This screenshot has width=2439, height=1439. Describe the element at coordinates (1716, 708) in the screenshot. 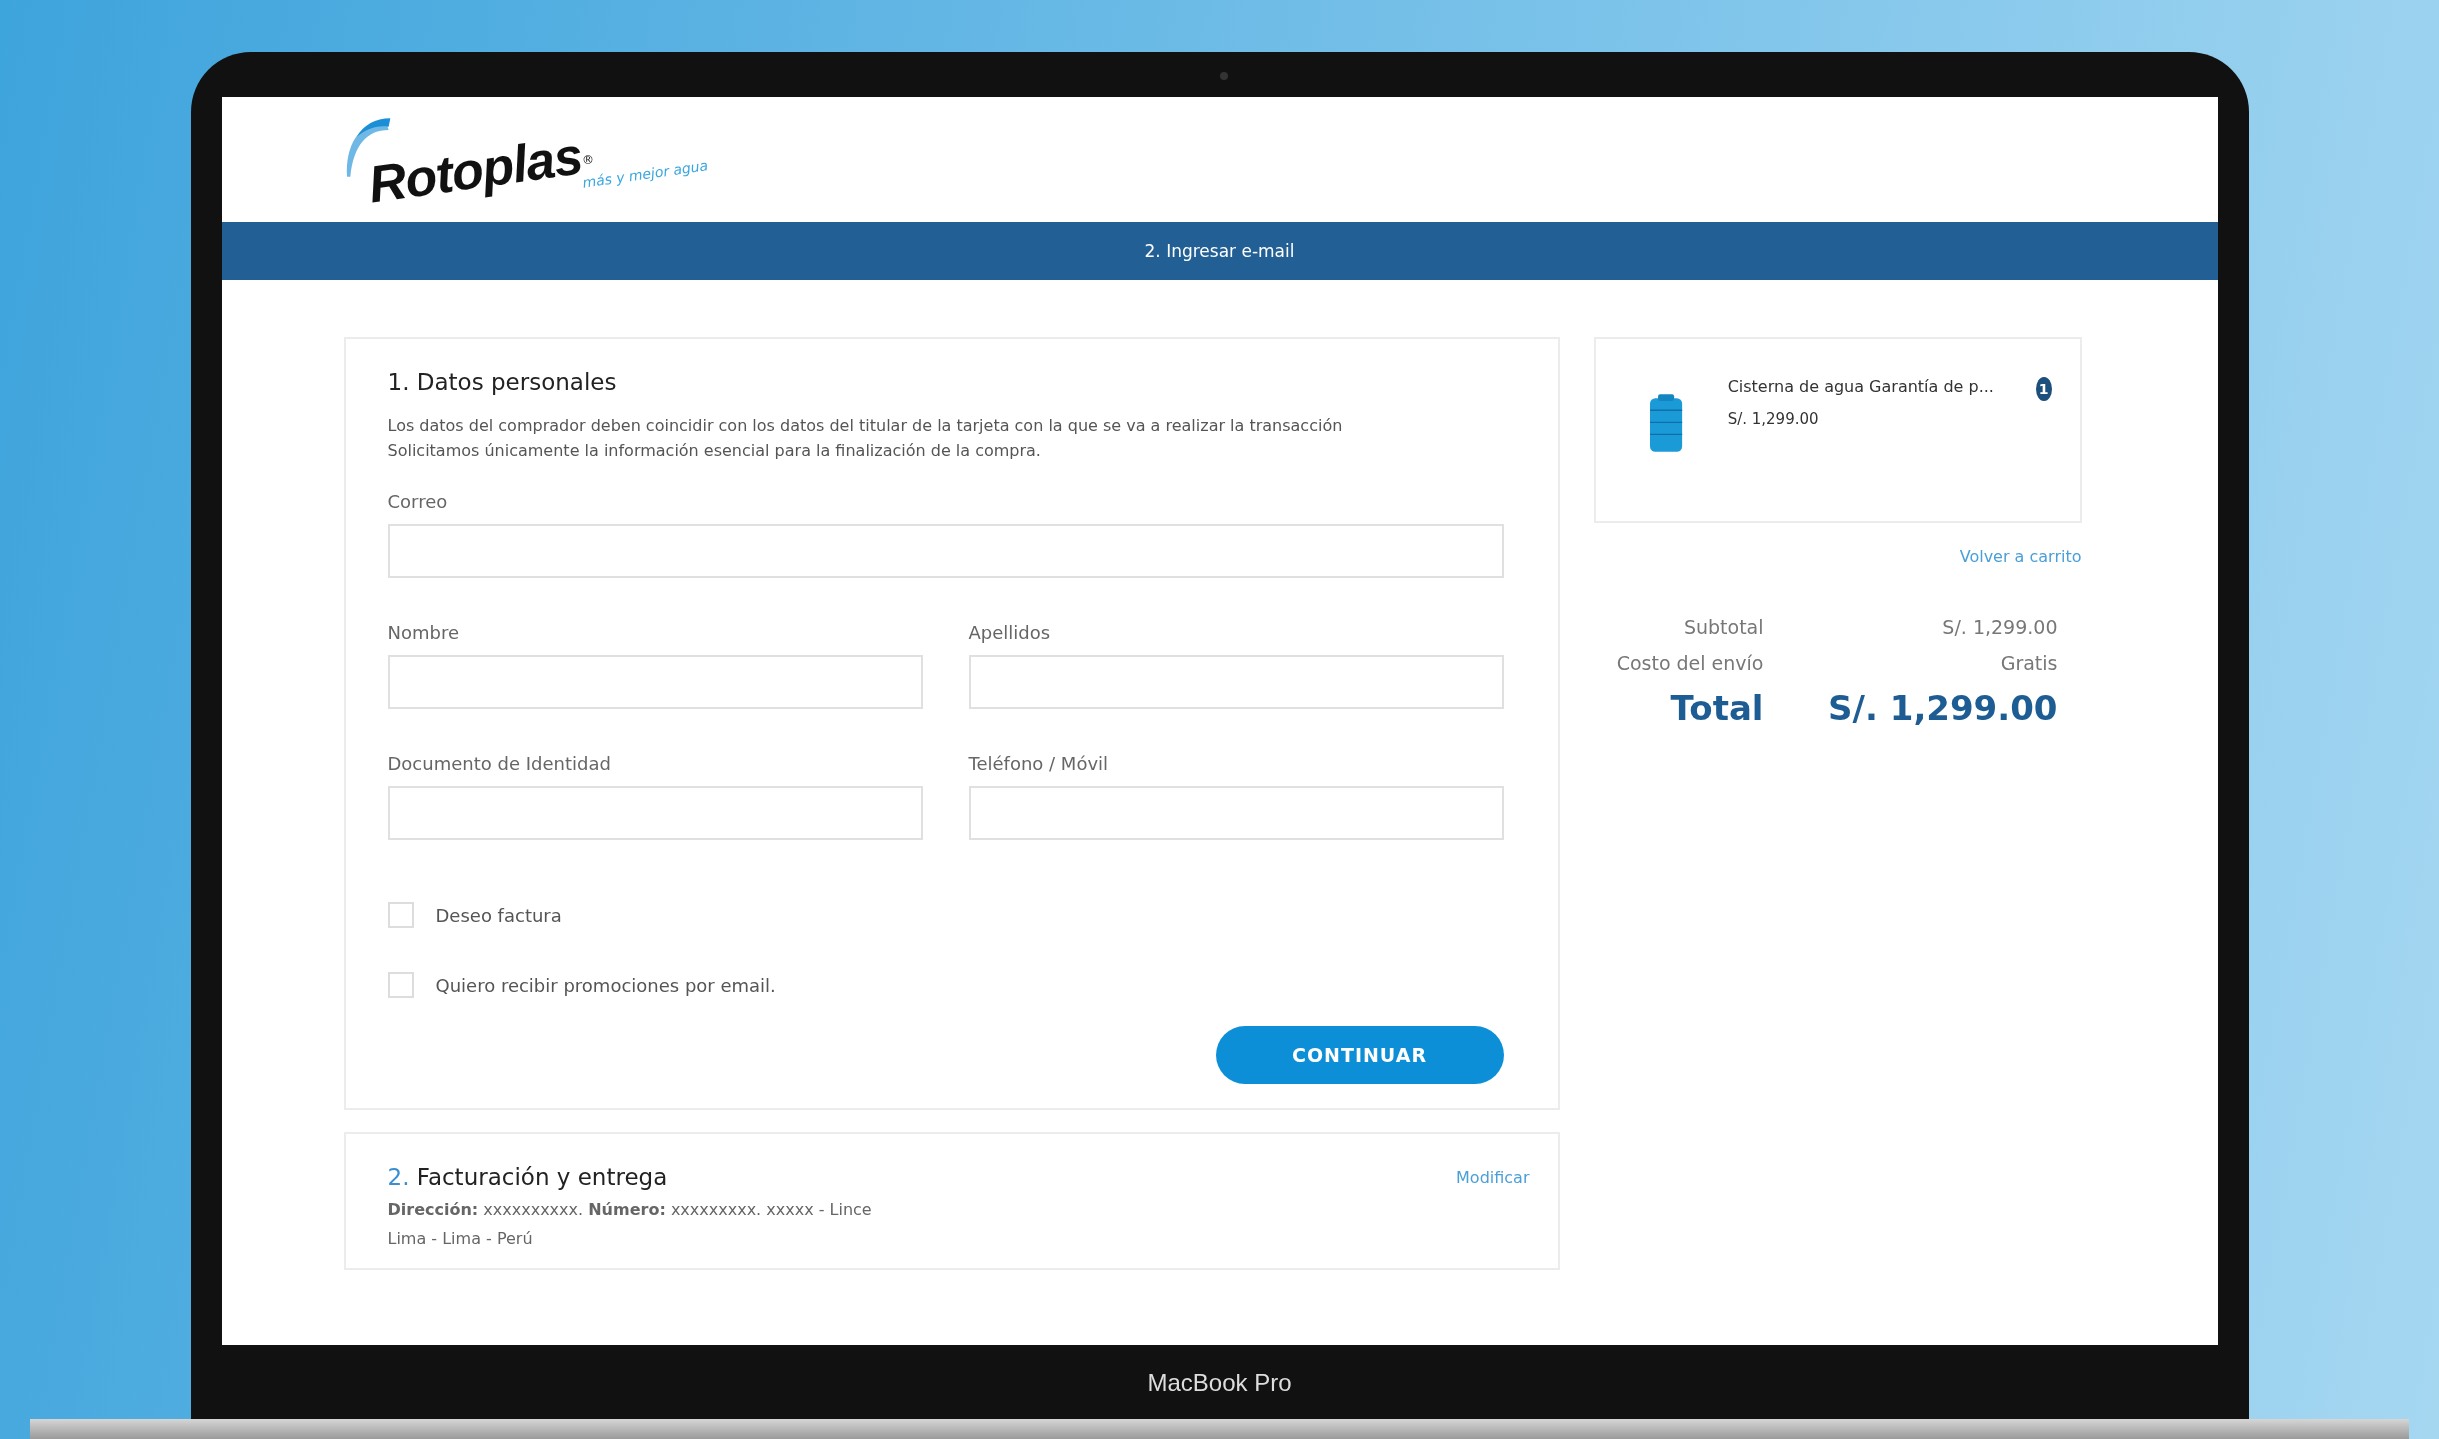

I see `summary-label: Total` at that location.